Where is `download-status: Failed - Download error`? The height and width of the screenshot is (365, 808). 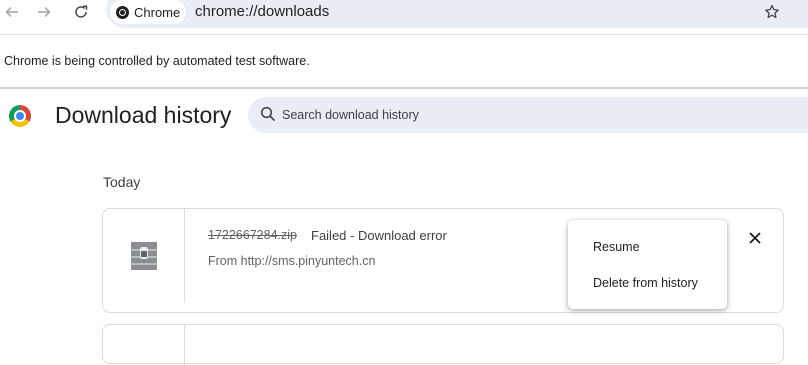 download-status: Failed - Download error is located at coordinates (379, 235).